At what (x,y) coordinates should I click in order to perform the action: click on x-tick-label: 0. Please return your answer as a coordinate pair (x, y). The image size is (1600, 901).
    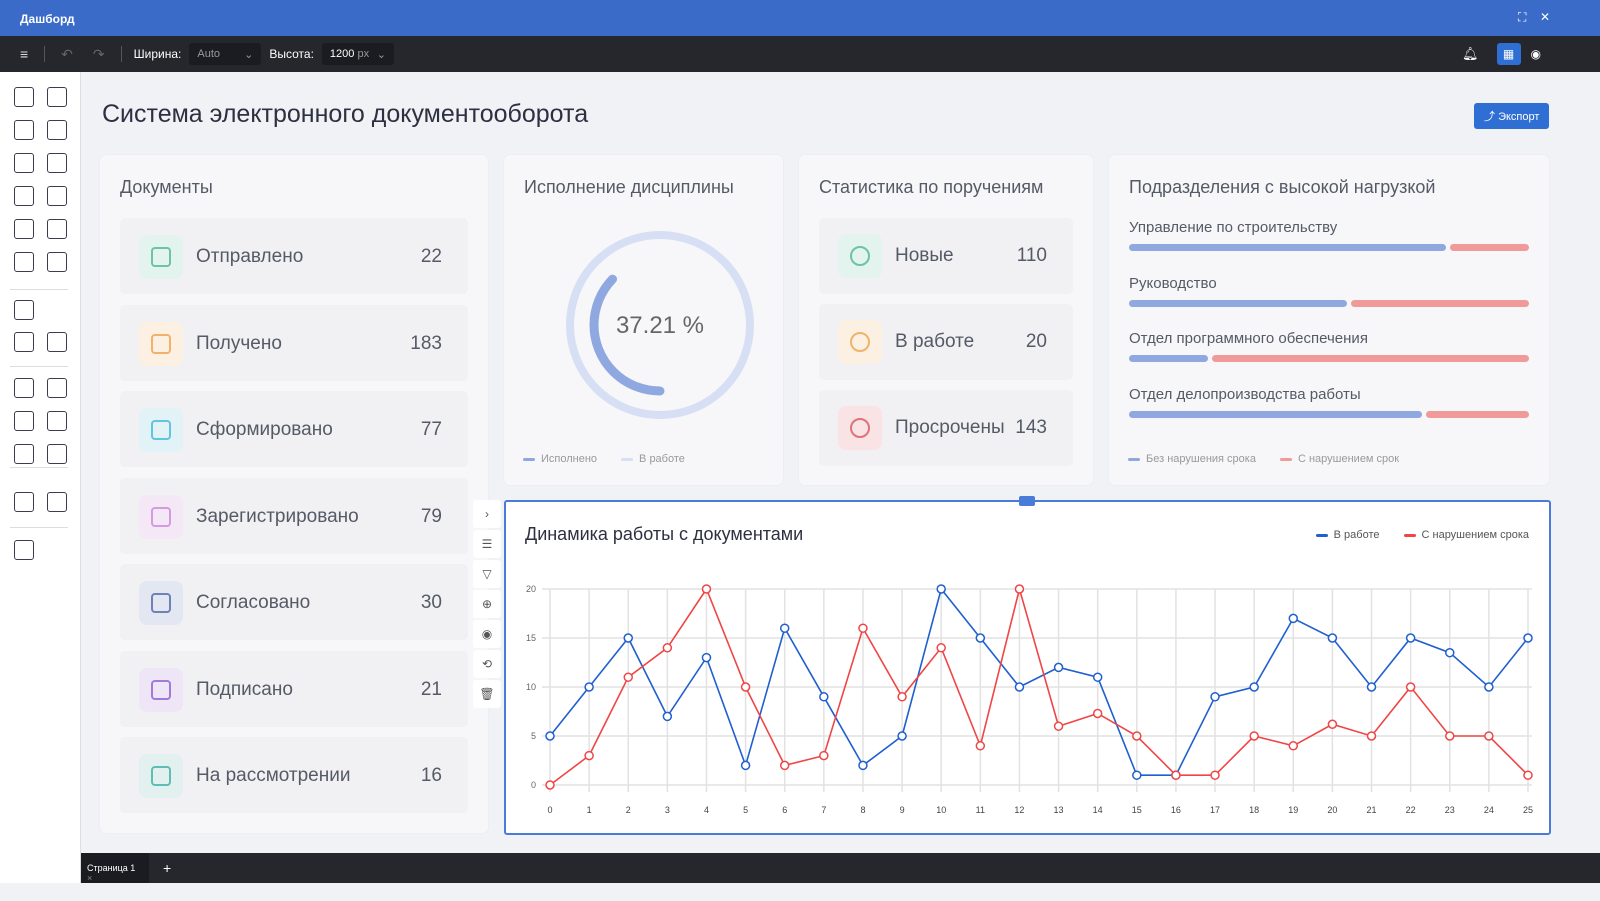
    Looking at the image, I should click on (549, 810).